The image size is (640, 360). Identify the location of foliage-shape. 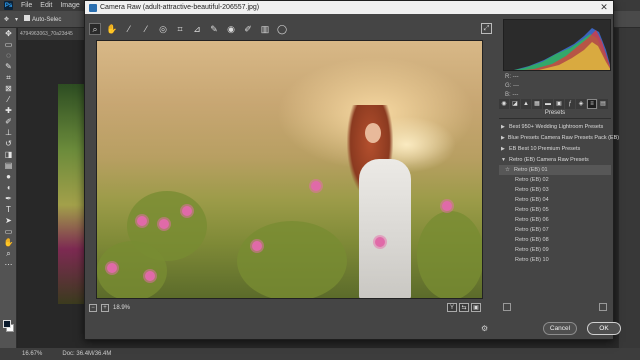
(449, 254).